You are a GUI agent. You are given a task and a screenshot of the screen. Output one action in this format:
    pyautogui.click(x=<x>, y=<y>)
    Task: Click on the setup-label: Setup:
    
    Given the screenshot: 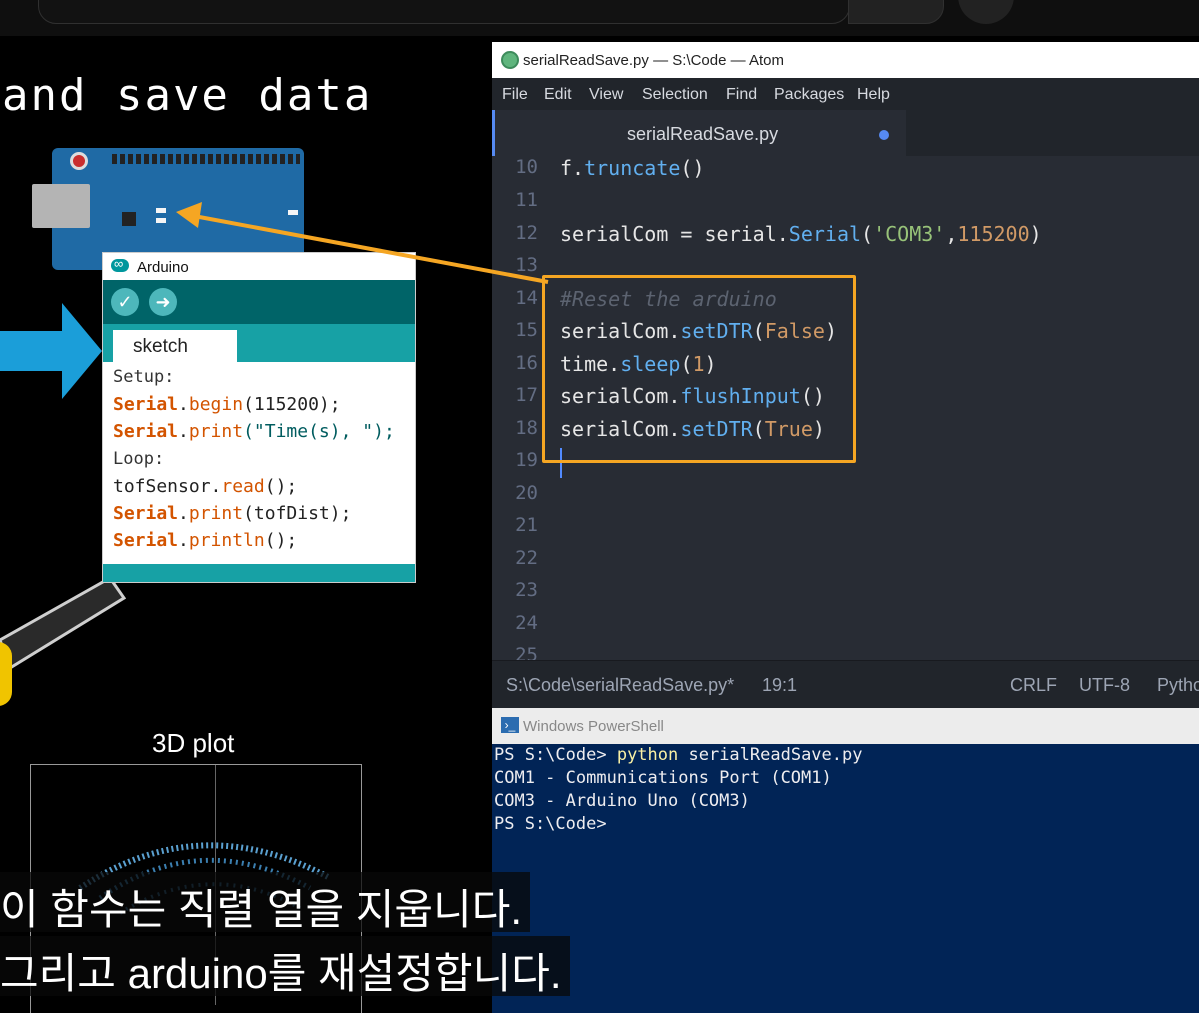 What is the action you would take?
    pyautogui.click(x=144, y=377)
    